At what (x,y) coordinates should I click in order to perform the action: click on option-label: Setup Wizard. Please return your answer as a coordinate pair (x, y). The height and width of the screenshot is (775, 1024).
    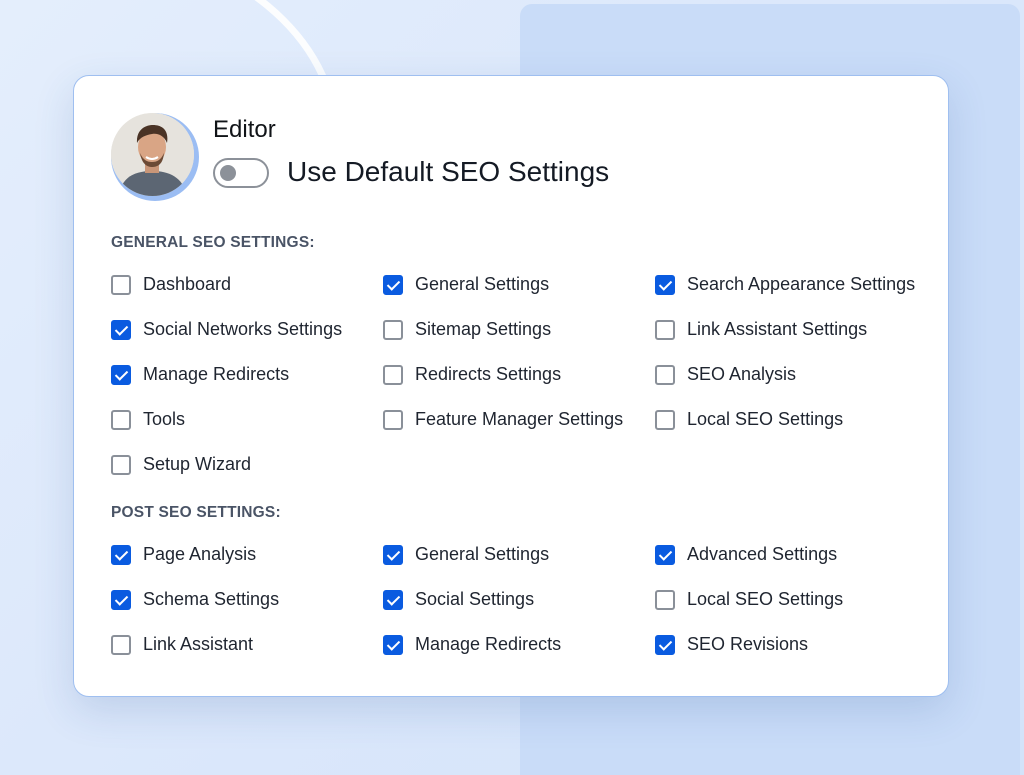
    Looking at the image, I should click on (197, 464).